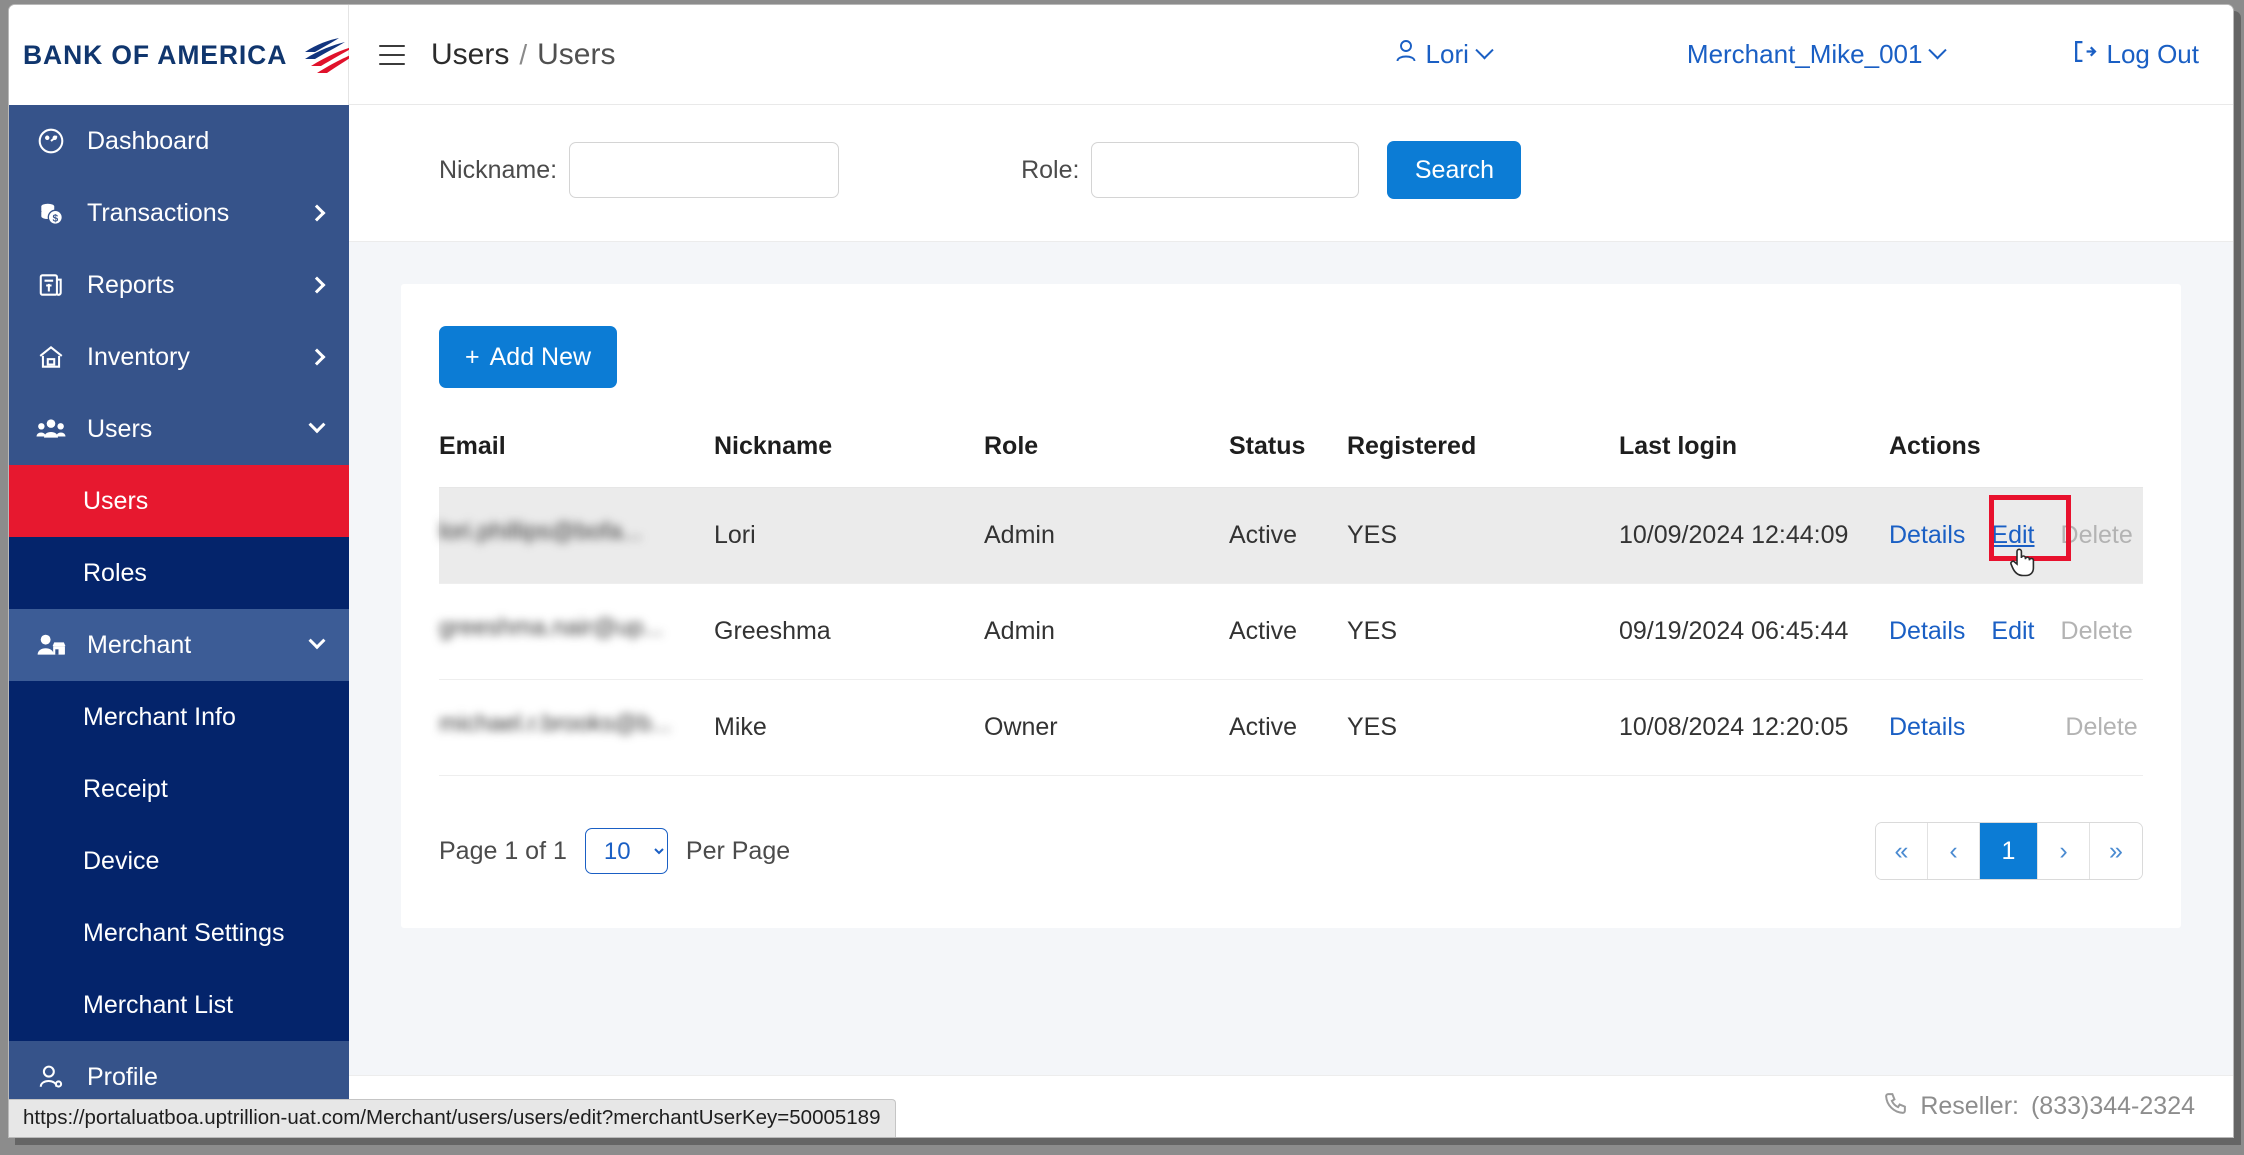 The width and height of the screenshot is (2244, 1155). I want to click on cell-nickname: Lori, so click(849, 535).